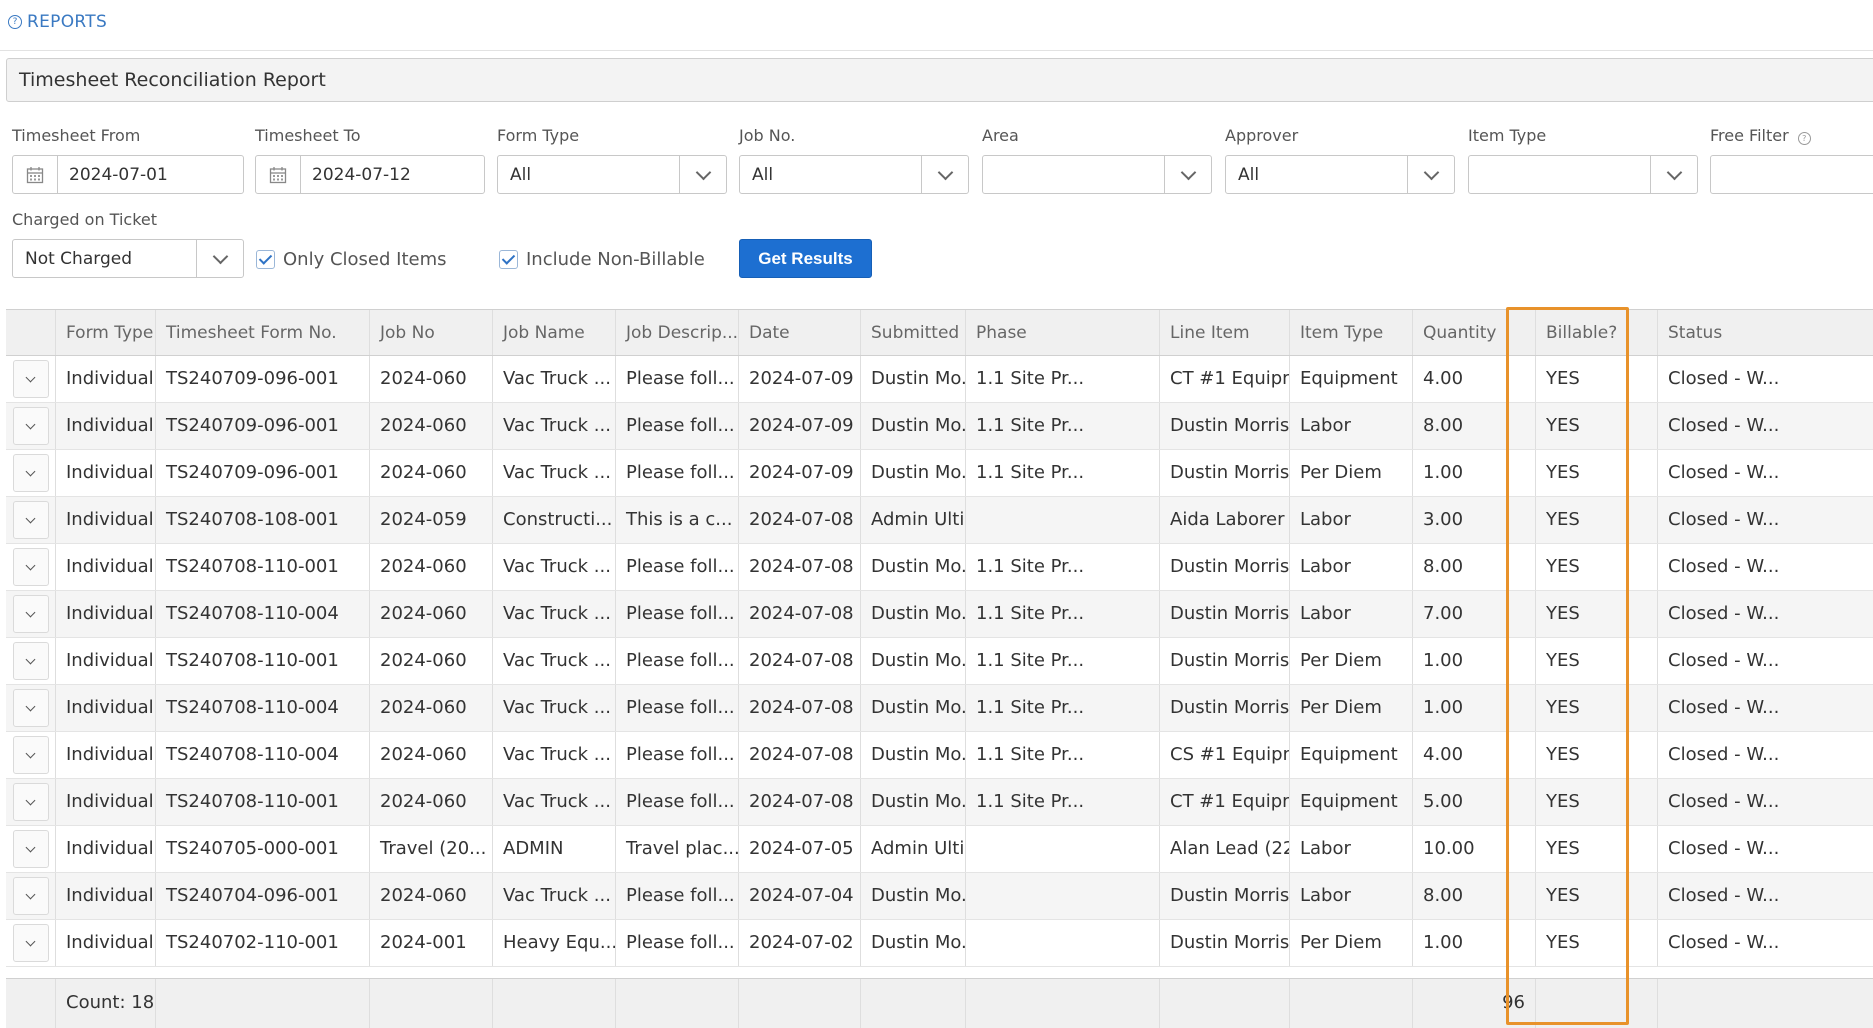 This screenshot has height=1028, width=1873. Describe the element at coordinates (800, 896) in the screenshot. I see `cell-date: 2024-07-04` at that location.